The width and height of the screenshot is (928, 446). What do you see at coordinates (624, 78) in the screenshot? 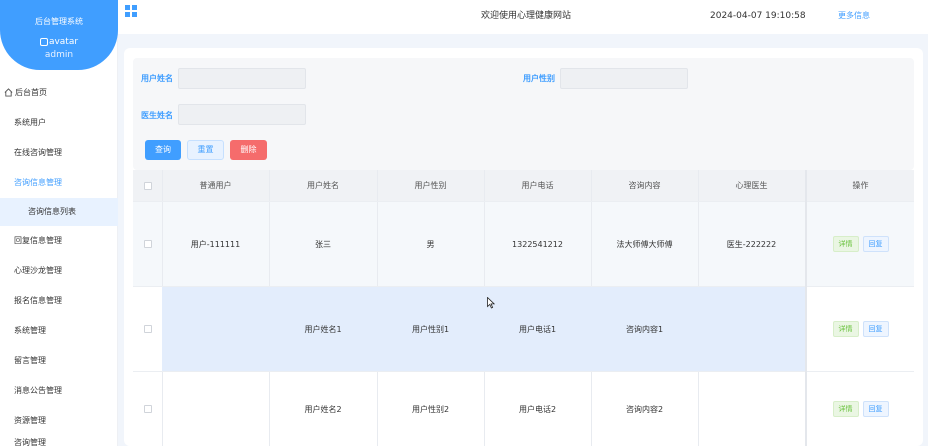
I see `user-gender-input` at bounding box center [624, 78].